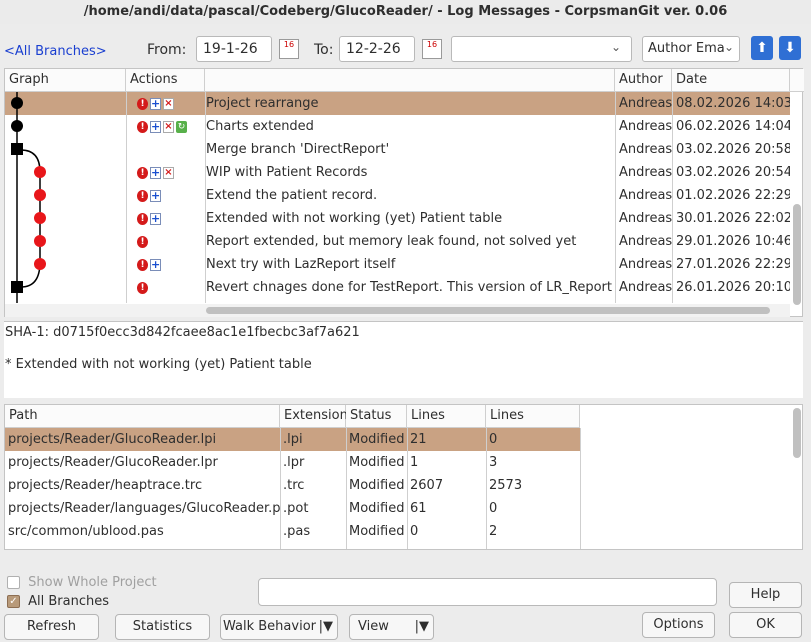 The image size is (811, 642). Describe the element at coordinates (262, 103) in the screenshot. I see `message-cell: Project rearrange` at that location.